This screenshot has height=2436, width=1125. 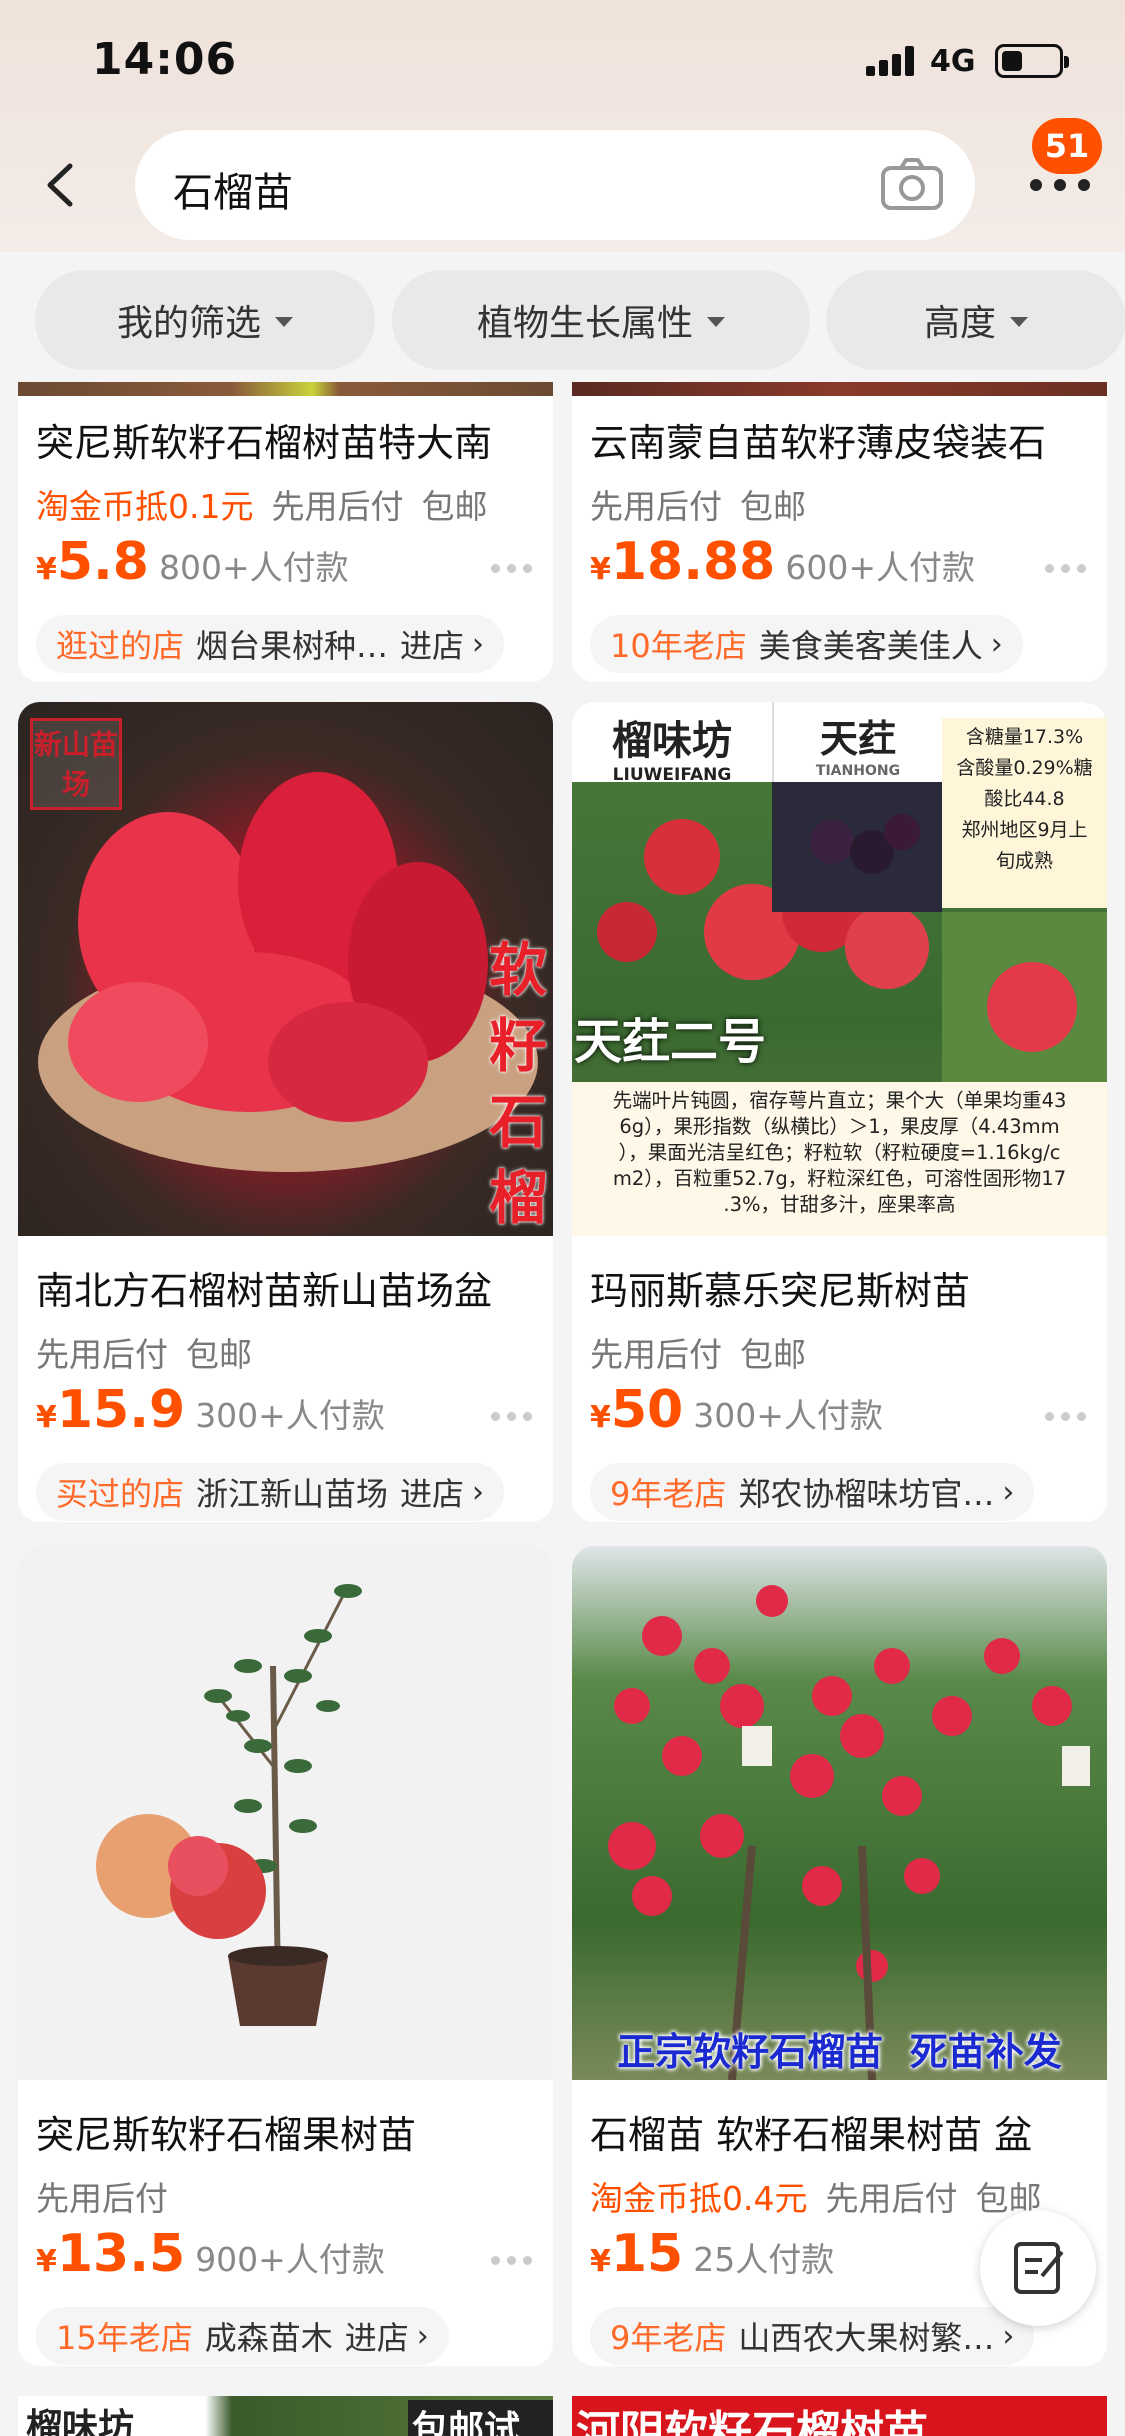 I want to click on price-value: 50, so click(x=647, y=1410).